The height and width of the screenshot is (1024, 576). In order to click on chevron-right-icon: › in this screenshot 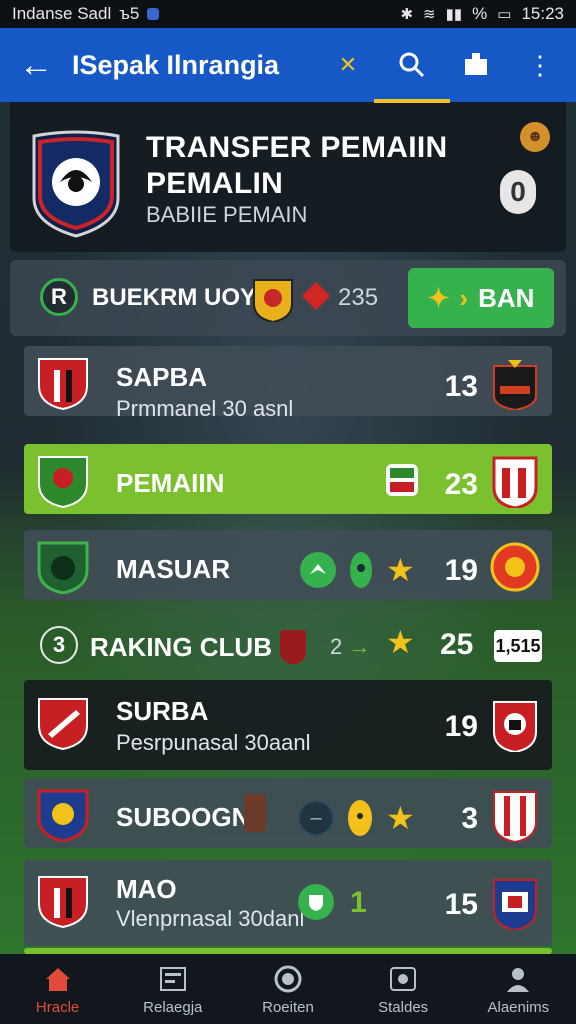, I will do `click(464, 297)`.